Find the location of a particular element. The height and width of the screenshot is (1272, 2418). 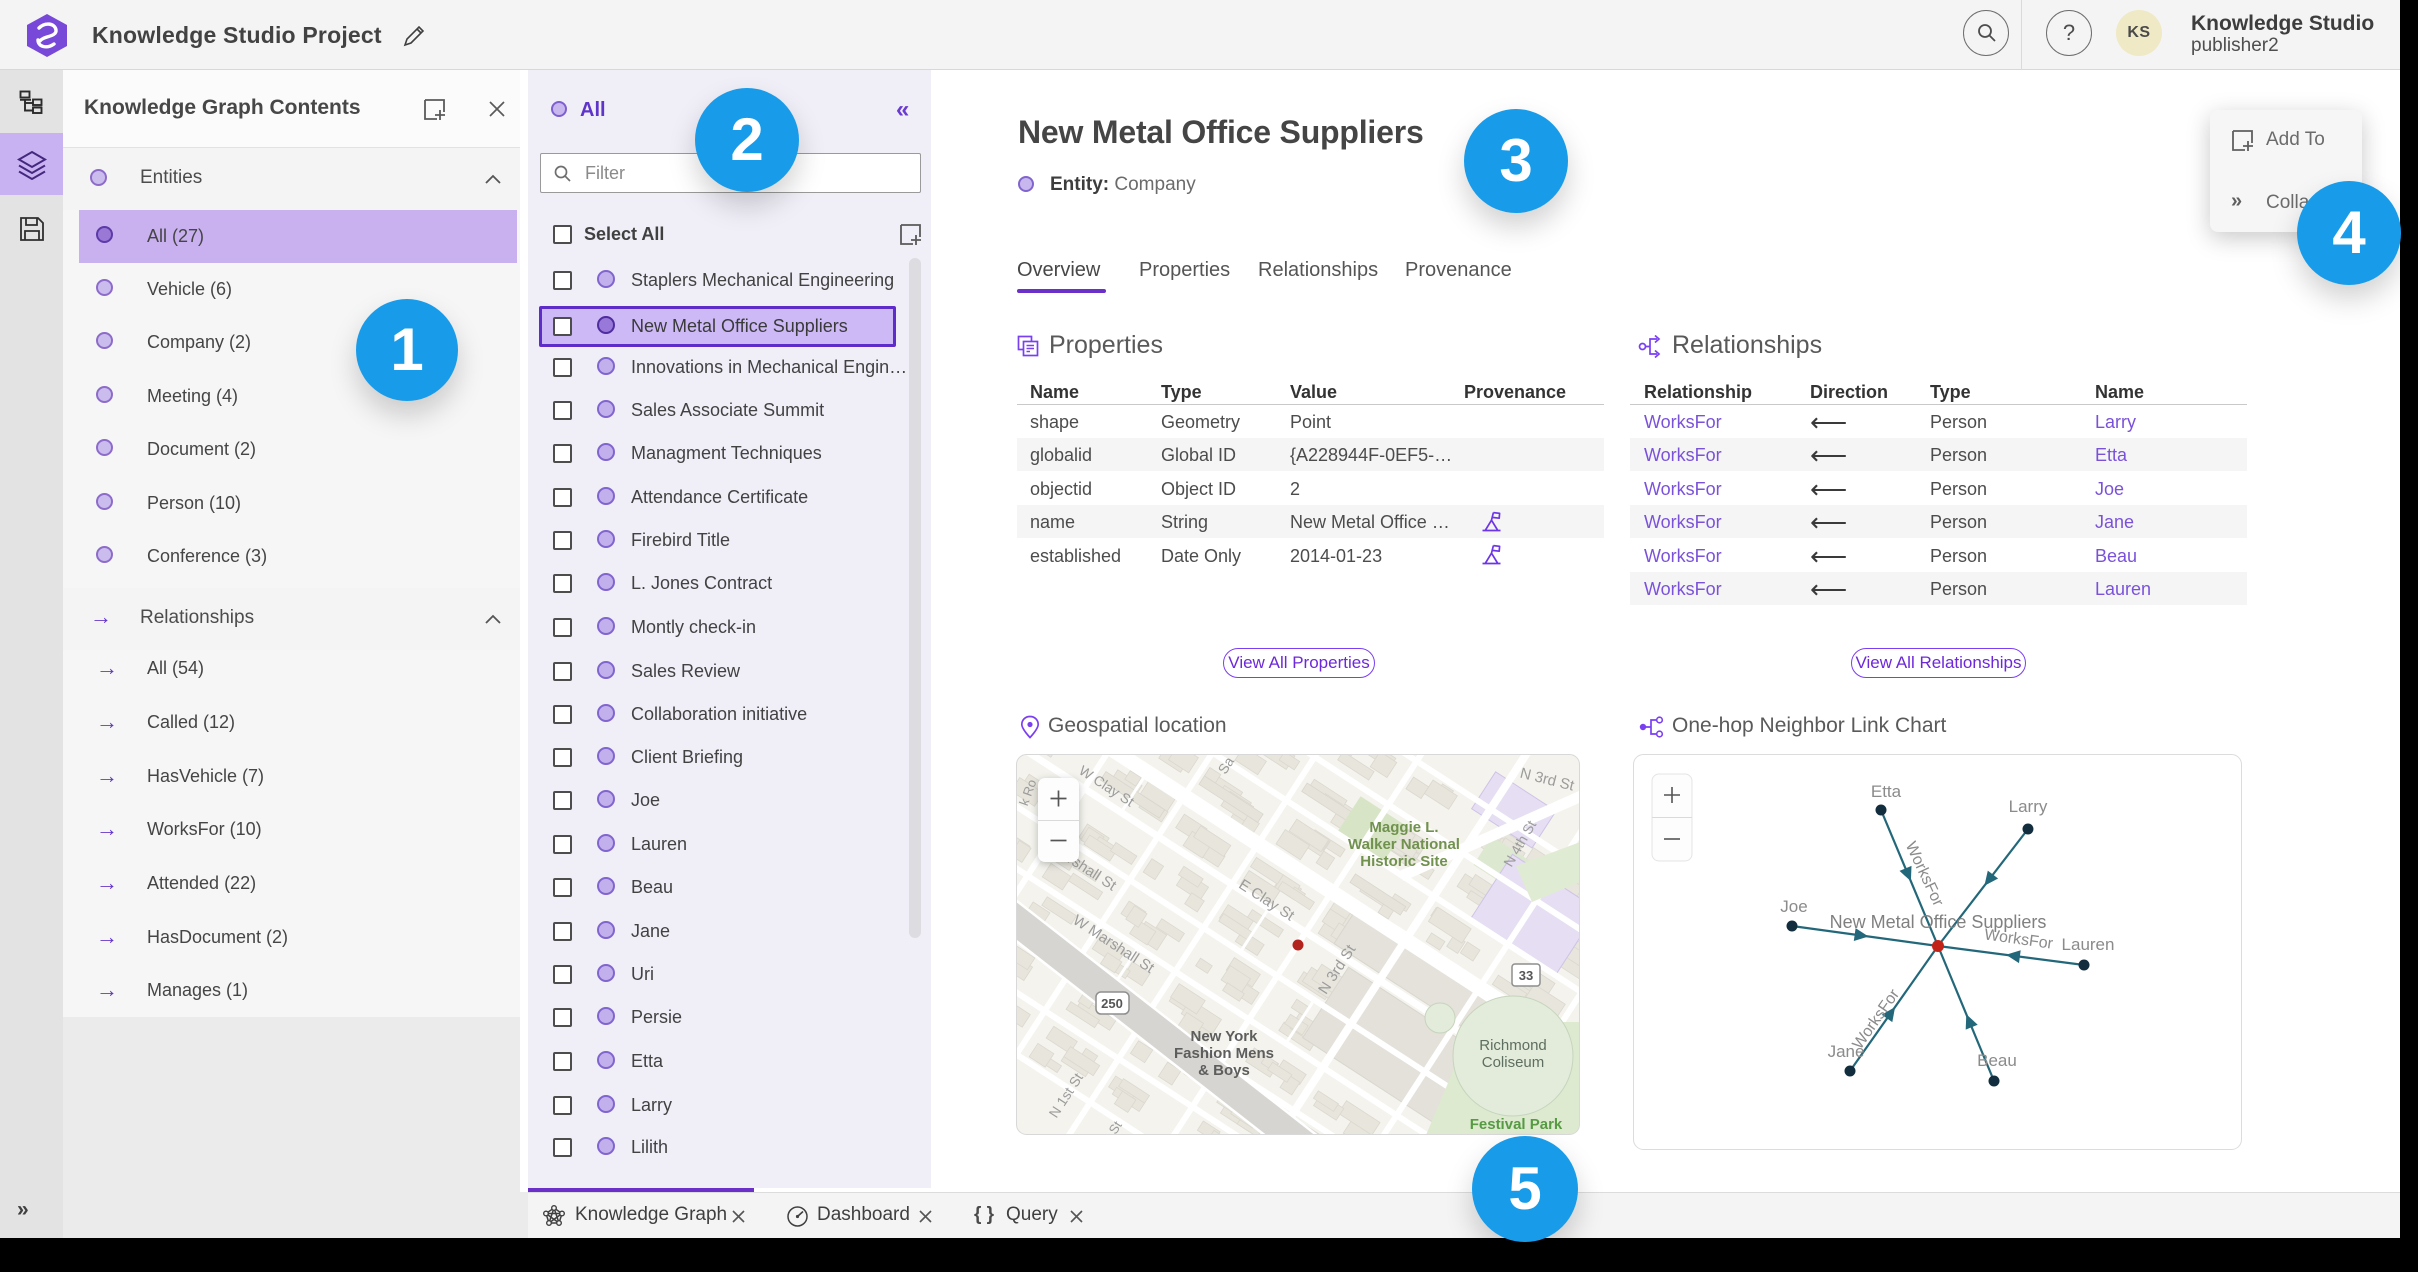

svg-text: & Boys is located at coordinates (1224, 1070).